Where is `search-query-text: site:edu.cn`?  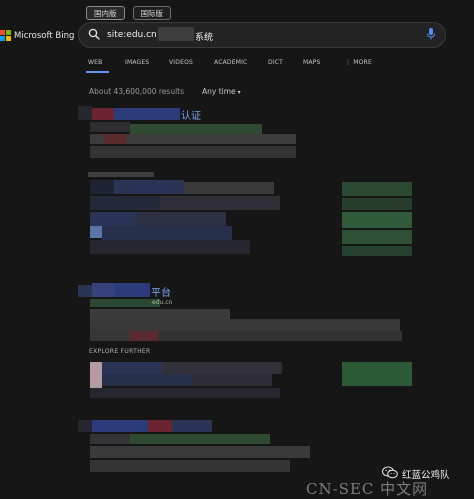
search-query-text: site:edu.cn is located at coordinates (132, 35).